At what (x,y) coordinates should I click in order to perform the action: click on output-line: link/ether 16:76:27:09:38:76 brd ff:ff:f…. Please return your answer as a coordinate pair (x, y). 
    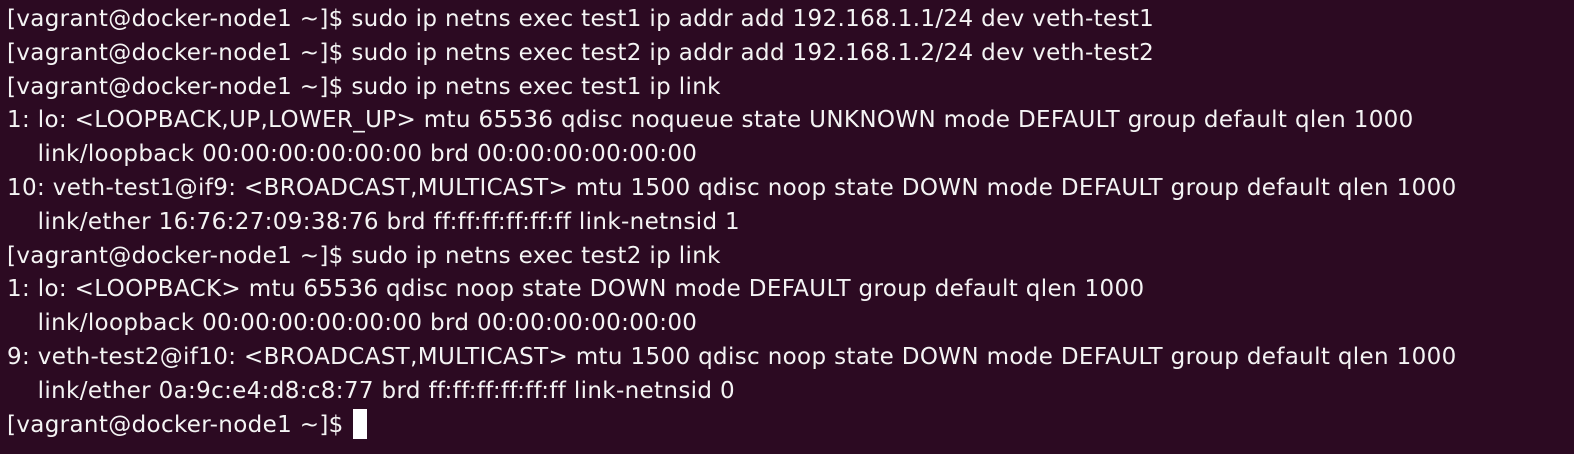
    Looking at the image, I should click on (374, 221).